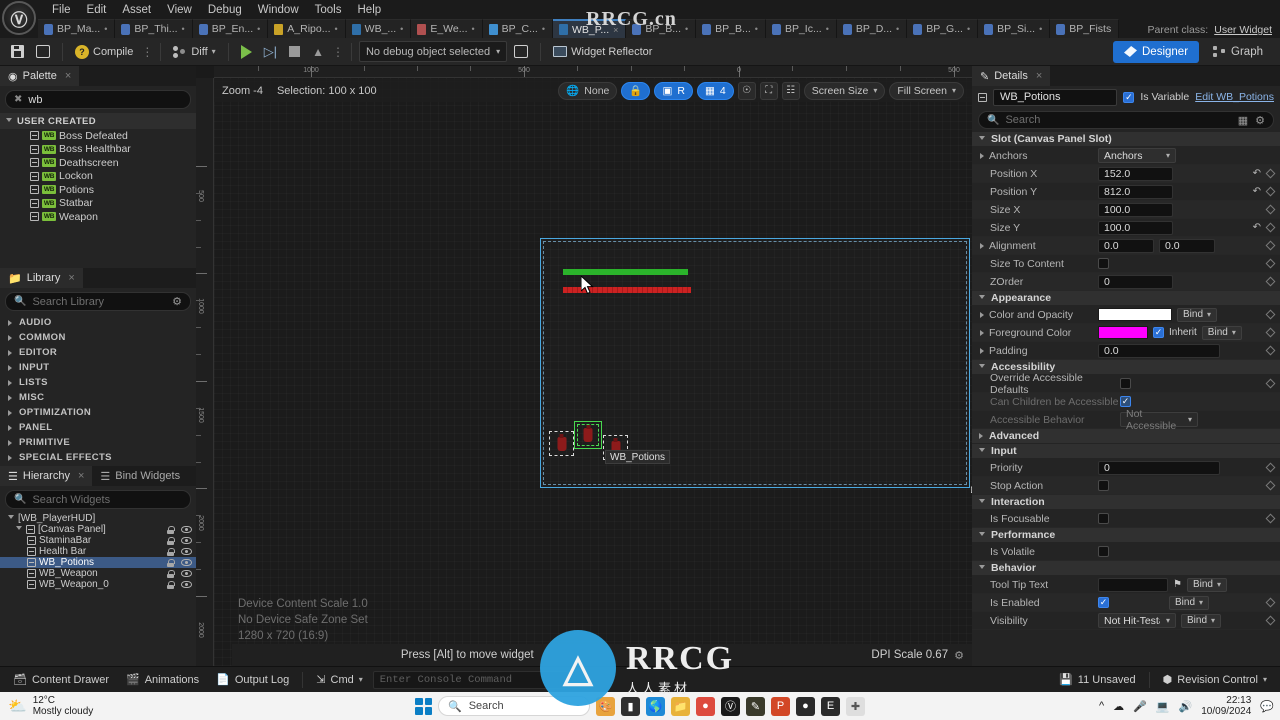 Image resolution: width=1280 pixels, height=720 pixels. What do you see at coordinates (252, 680) in the screenshot?
I see `output-log-button: 📄 Output Log` at bounding box center [252, 680].